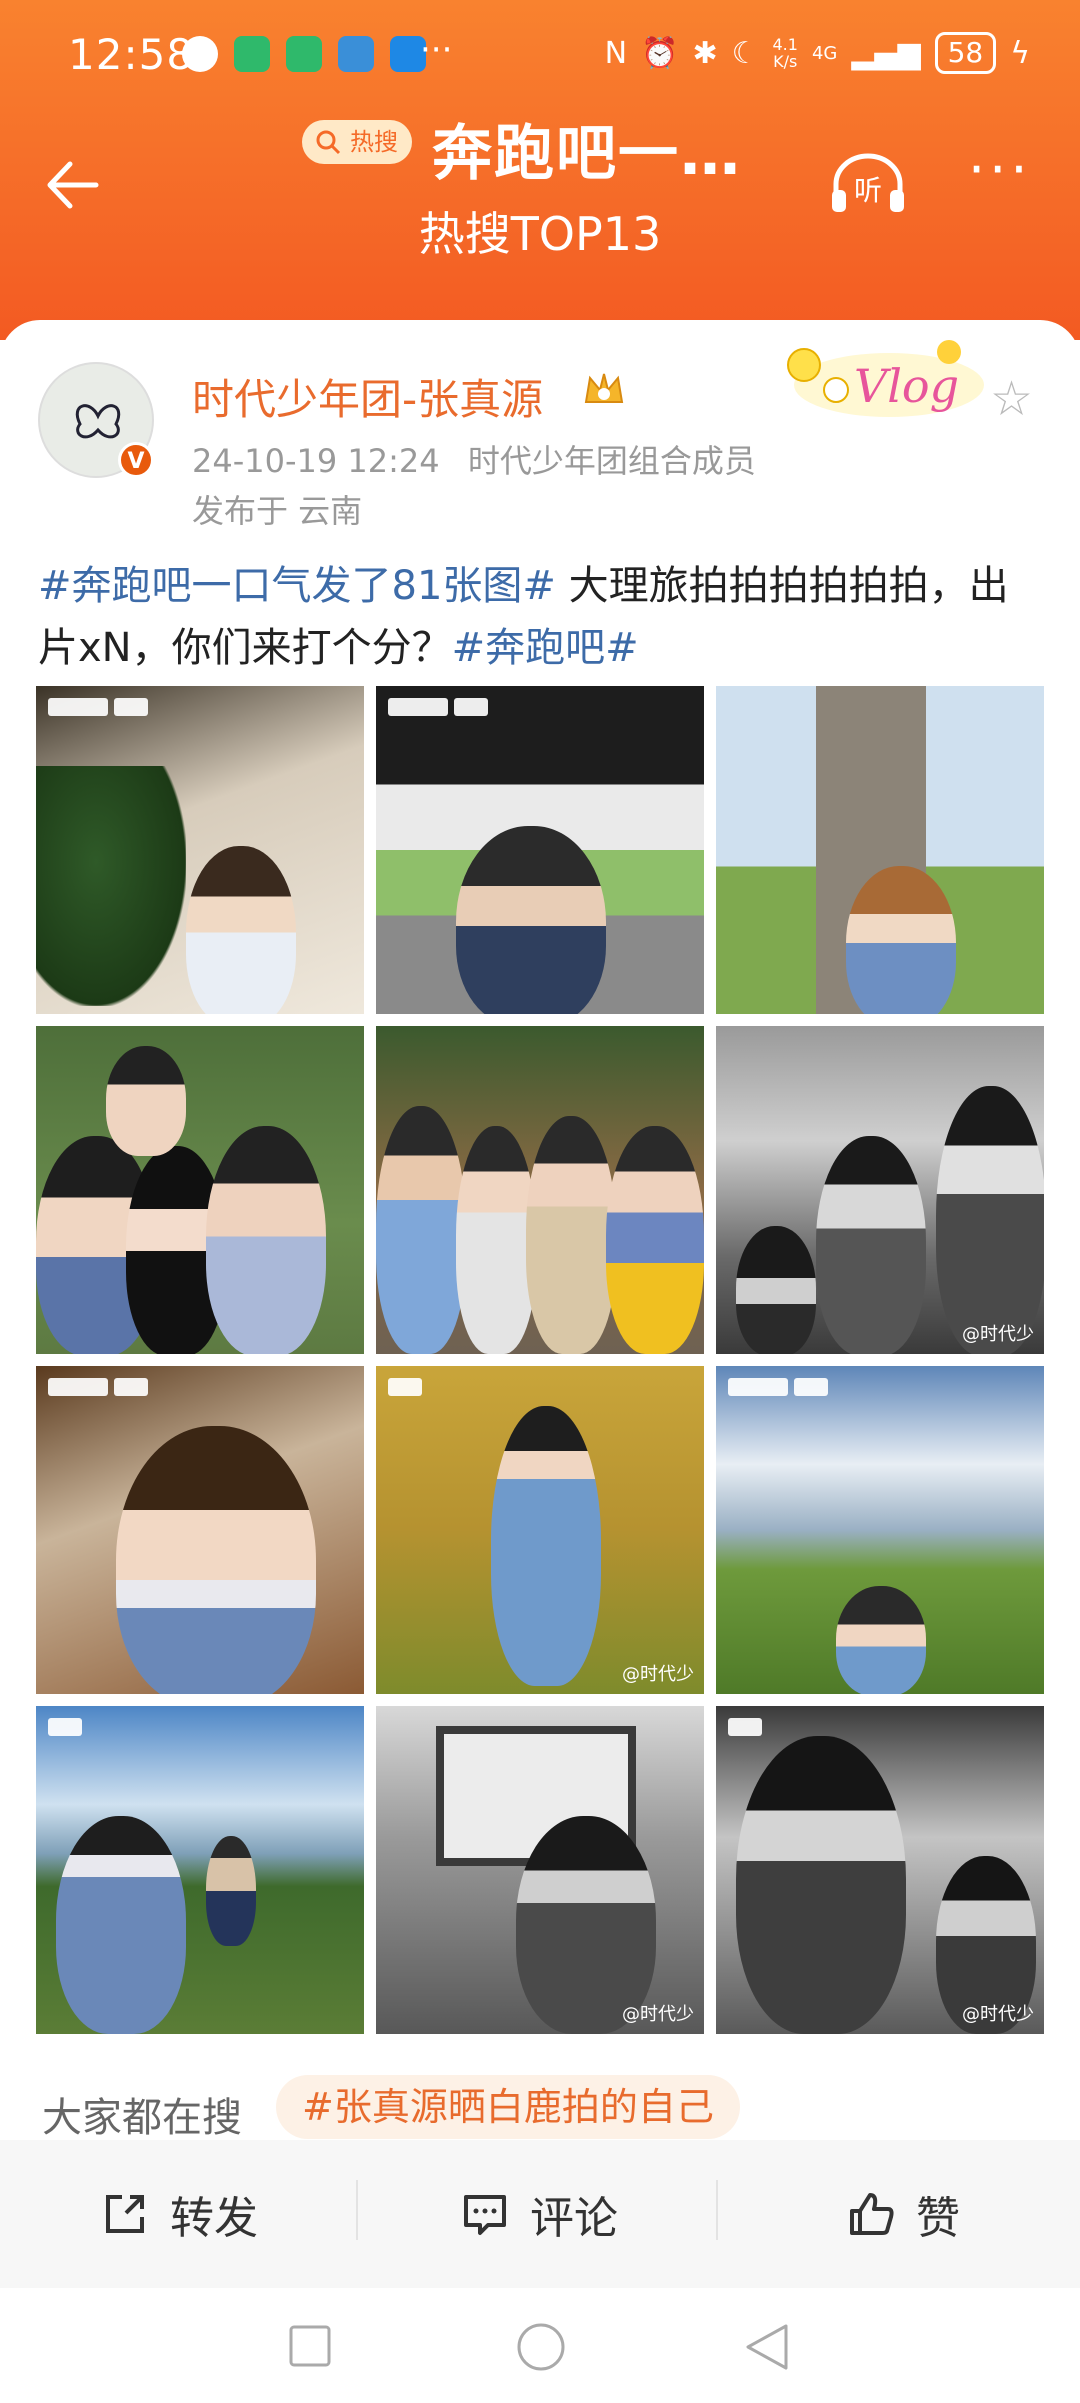 Image resolution: width=1080 pixels, height=2403 pixels. I want to click on photo-11: @时代少, so click(540, 1870).